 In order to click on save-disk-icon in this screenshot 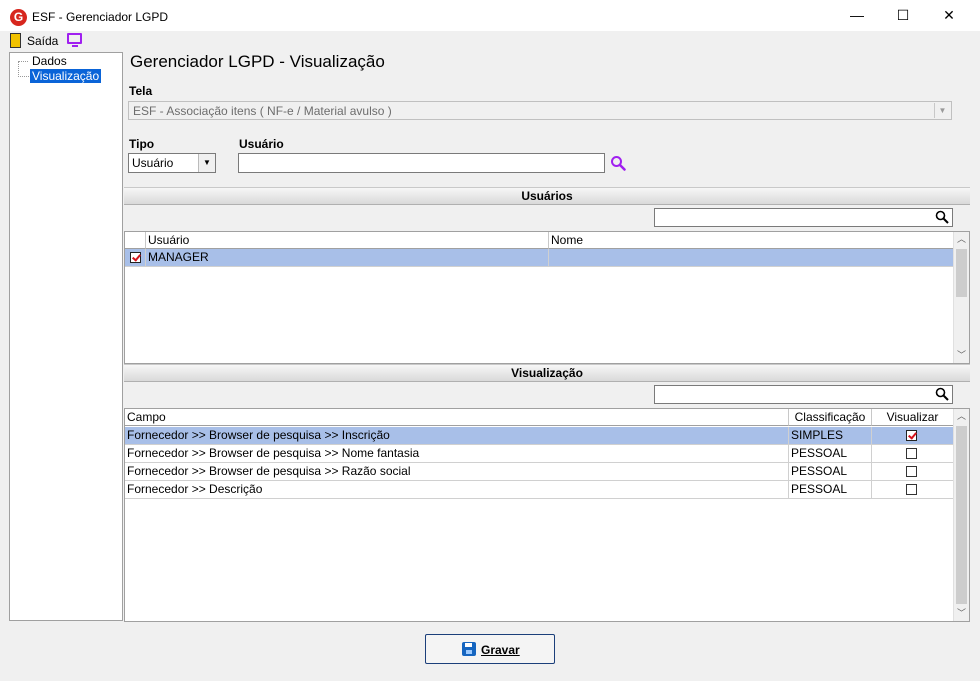, I will do `click(469, 649)`.